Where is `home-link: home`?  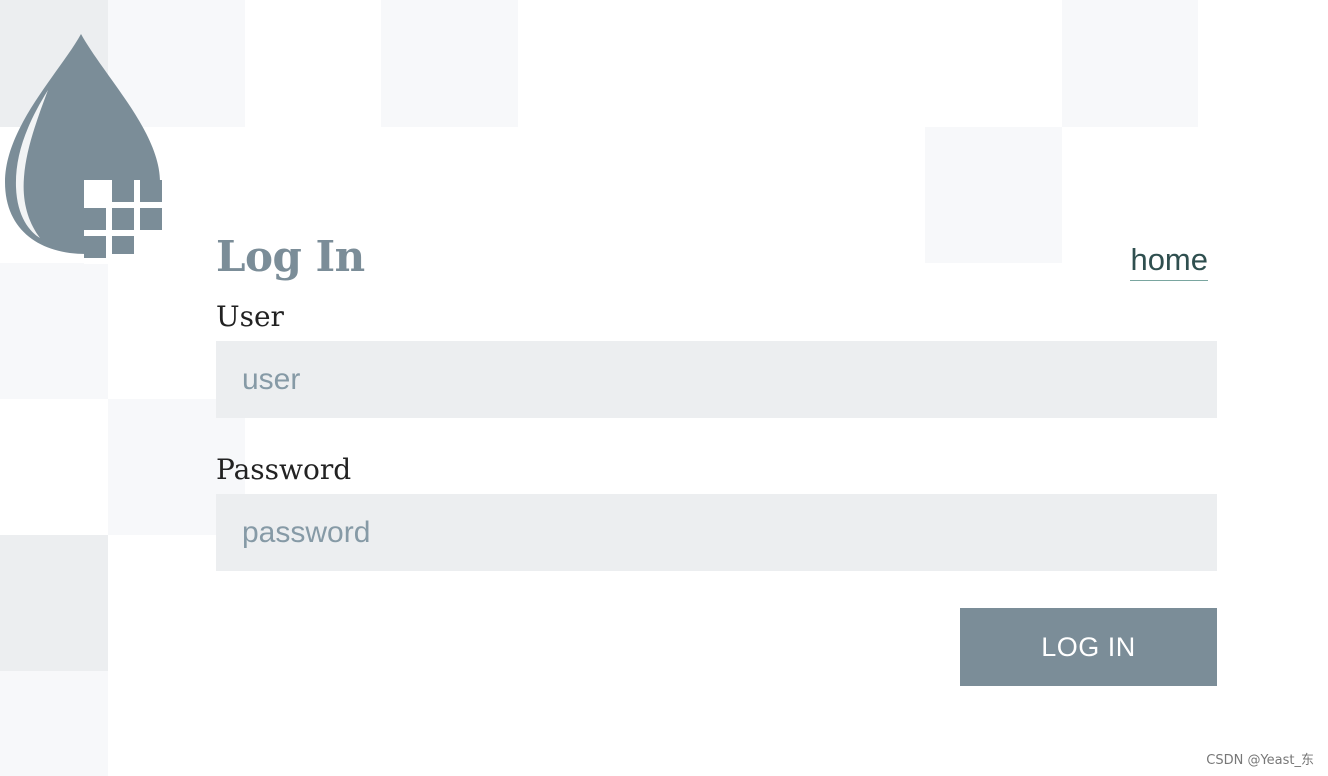 home-link: home is located at coordinates (1169, 261).